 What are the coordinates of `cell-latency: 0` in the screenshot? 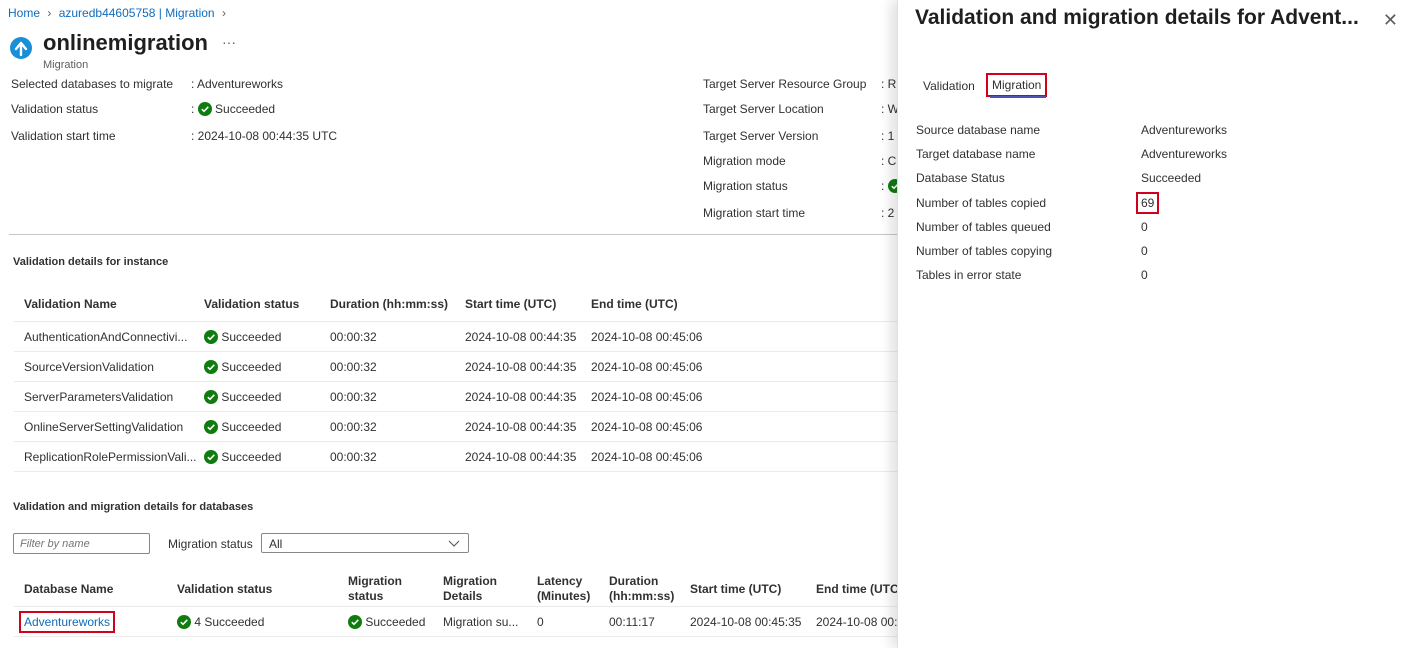 It's located at (540, 622).